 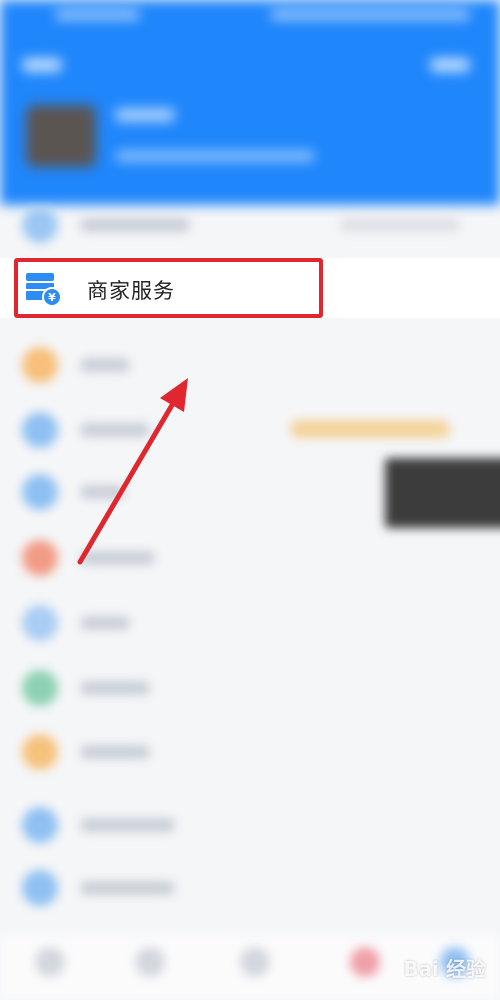 What do you see at coordinates (131, 291) in the screenshot?
I see `merchant-services-label: 商家服务` at bounding box center [131, 291].